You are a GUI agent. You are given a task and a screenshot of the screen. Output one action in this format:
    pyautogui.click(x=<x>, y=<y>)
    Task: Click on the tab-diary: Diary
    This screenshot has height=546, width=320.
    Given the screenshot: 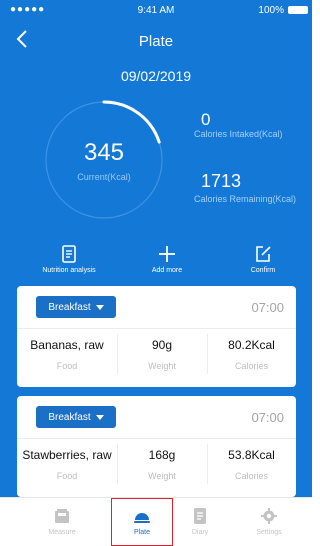 What is the action you would take?
    pyautogui.click(x=200, y=522)
    